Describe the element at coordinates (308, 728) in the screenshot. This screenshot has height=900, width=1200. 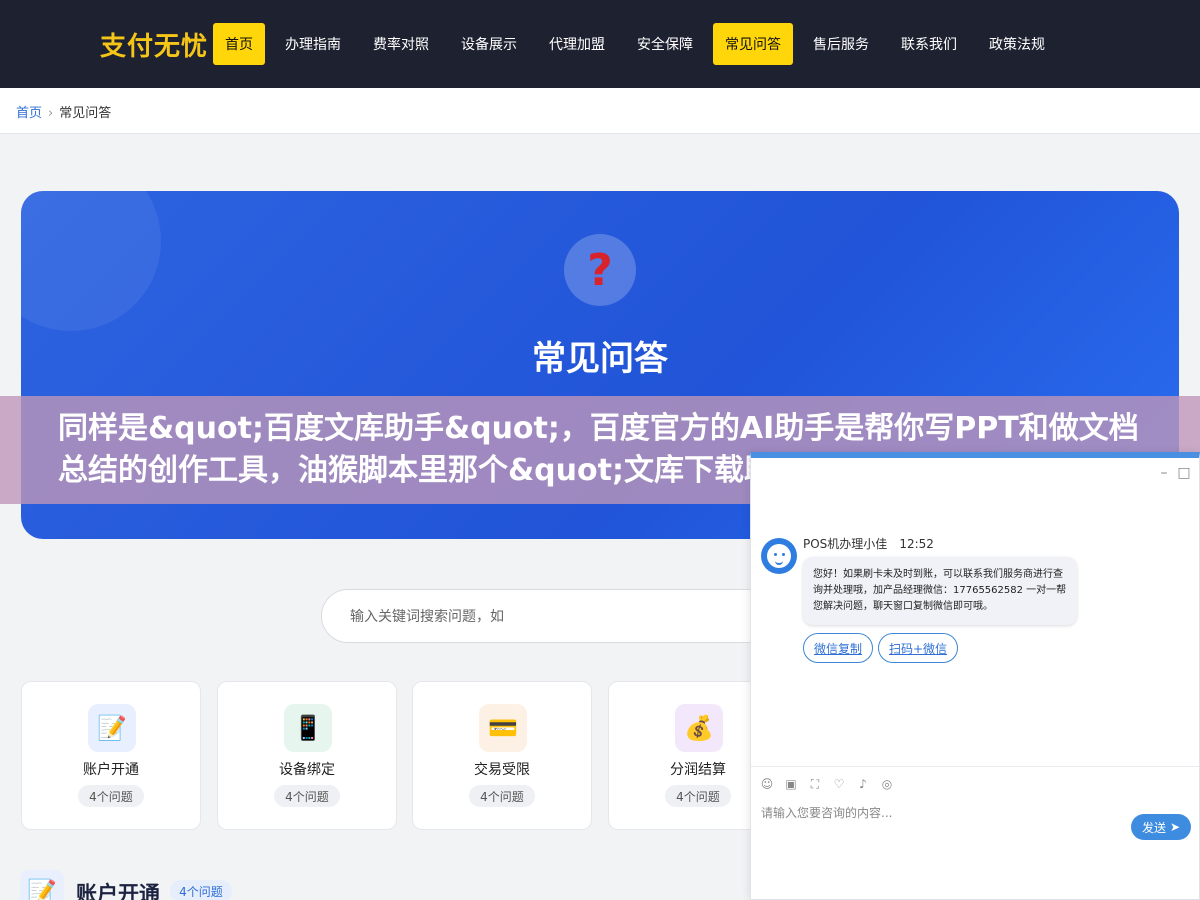
I see `phone-icon: 📱` at that location.